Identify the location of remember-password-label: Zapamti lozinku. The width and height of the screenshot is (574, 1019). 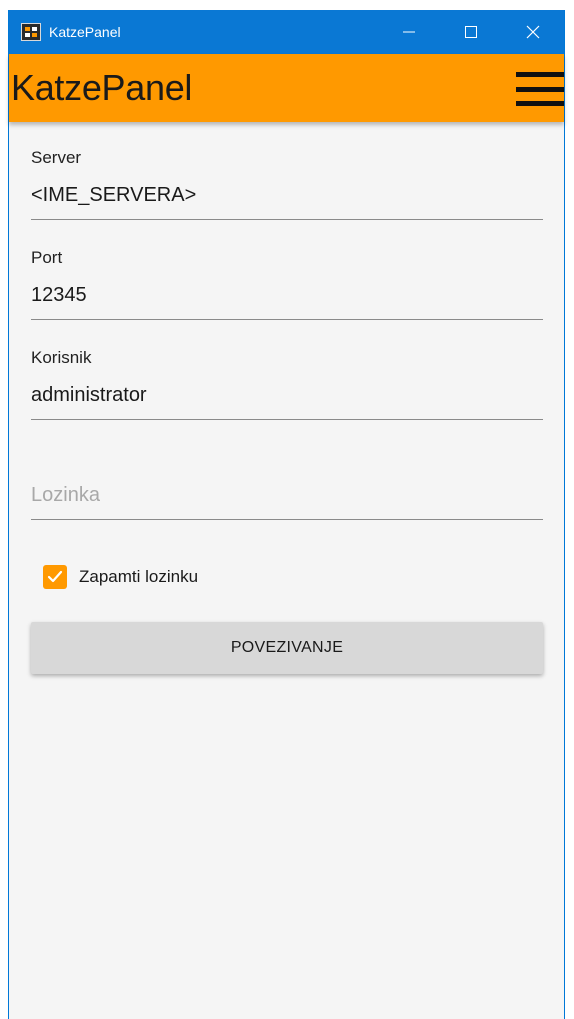
(139, 576).